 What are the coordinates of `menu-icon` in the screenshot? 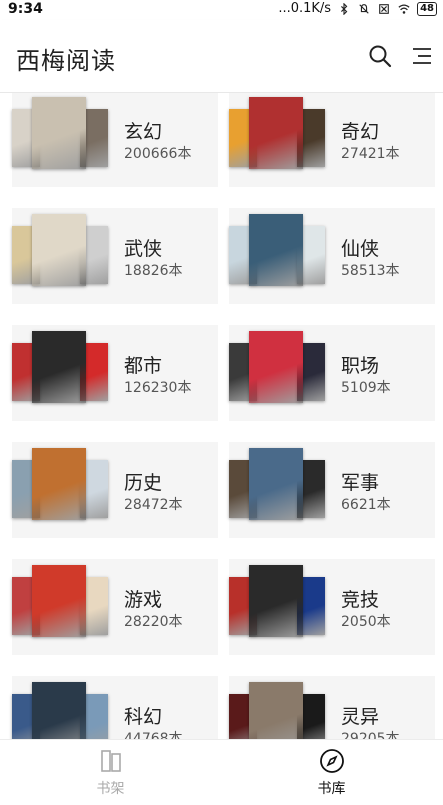 It's located at (422, 56).